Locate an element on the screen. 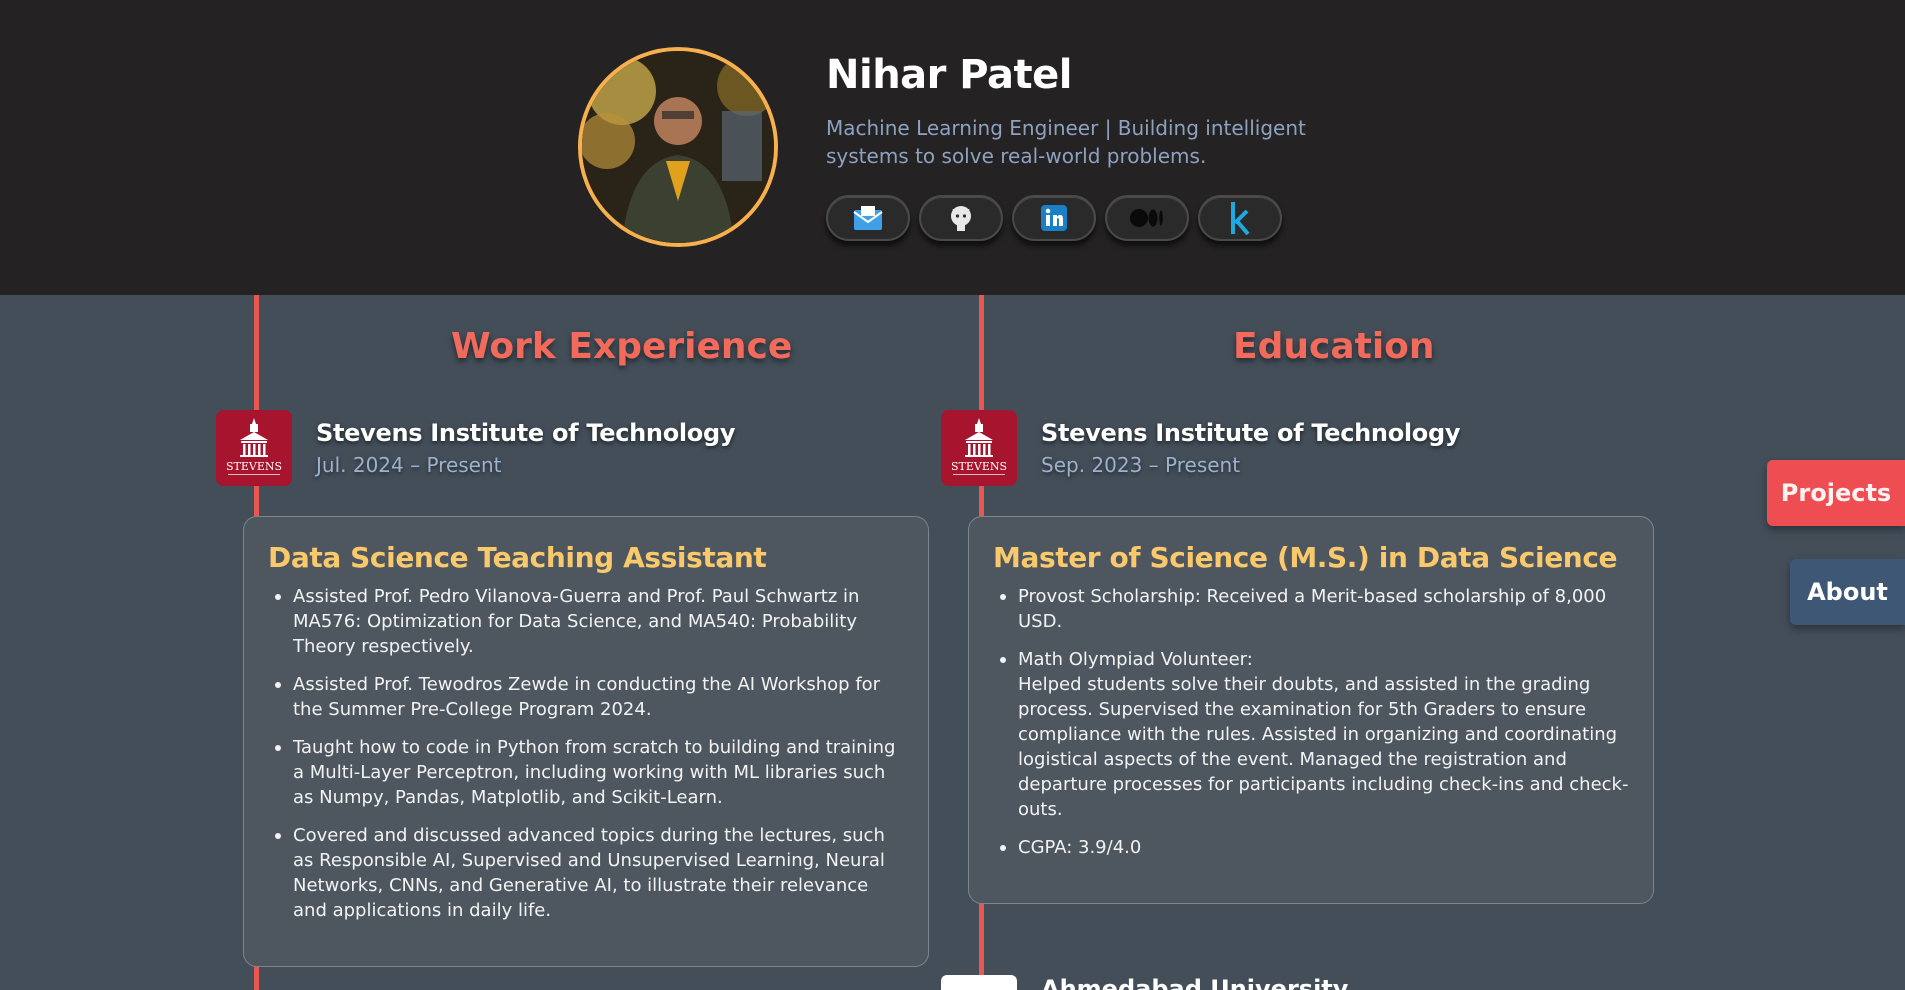 Image resolution: width=1905 pixels, height=990 pixels. list-item: CGPA: 3.9/4.0 is located at coordinates (1311, 847).